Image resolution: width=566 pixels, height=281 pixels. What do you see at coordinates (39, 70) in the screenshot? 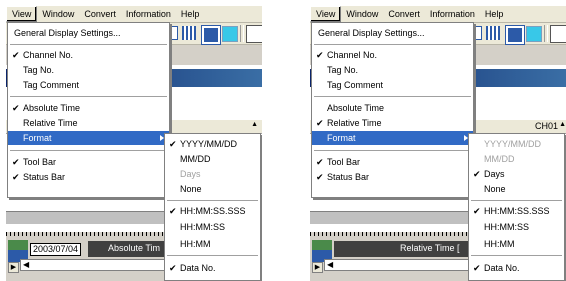
I see `menu-item-label: Tag No.` at bounding box center [39, 70].